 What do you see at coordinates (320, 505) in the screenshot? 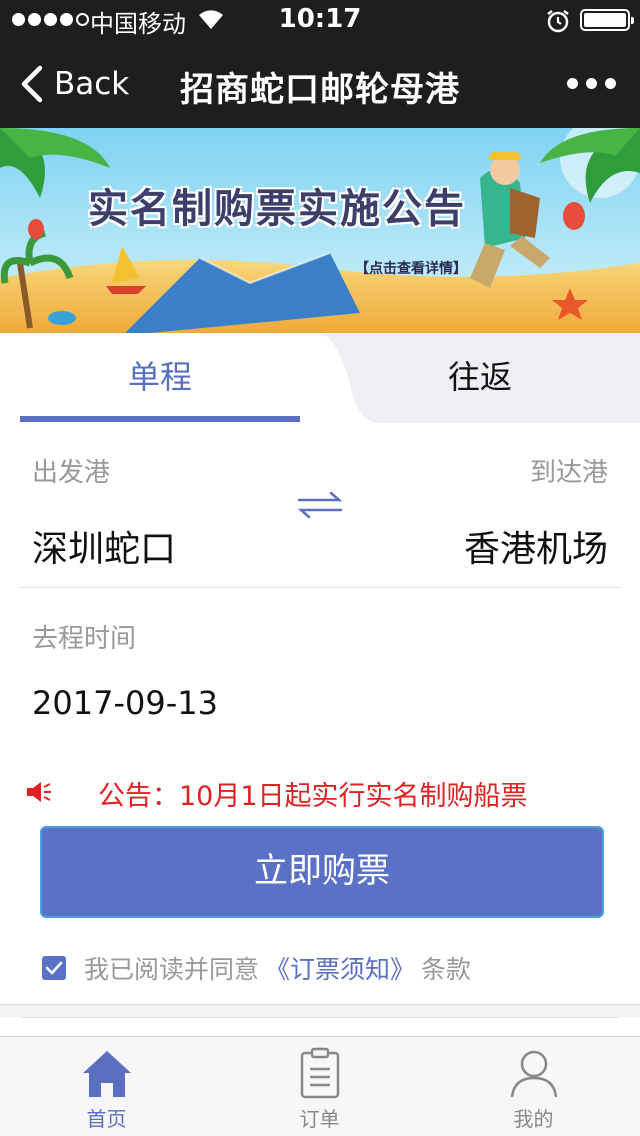
I see `swap-ports-icon` at bounding box center [320, 505].